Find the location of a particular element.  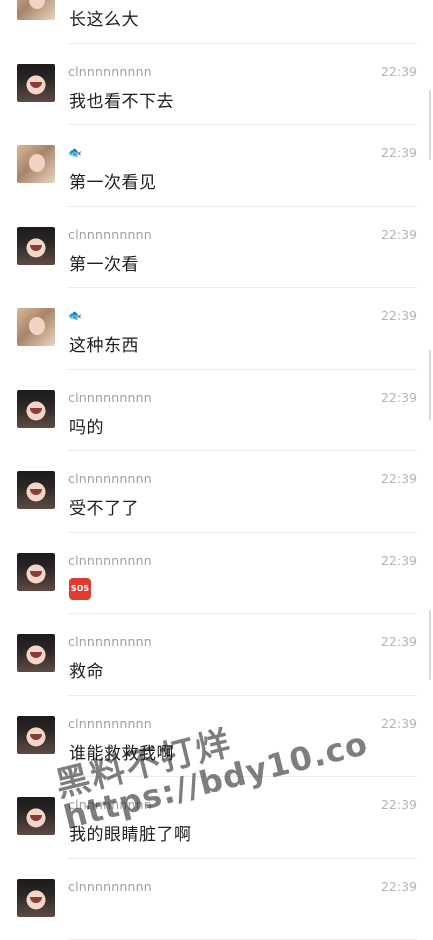

chat-message: 长这么大 is located at coordinates (216, 22).